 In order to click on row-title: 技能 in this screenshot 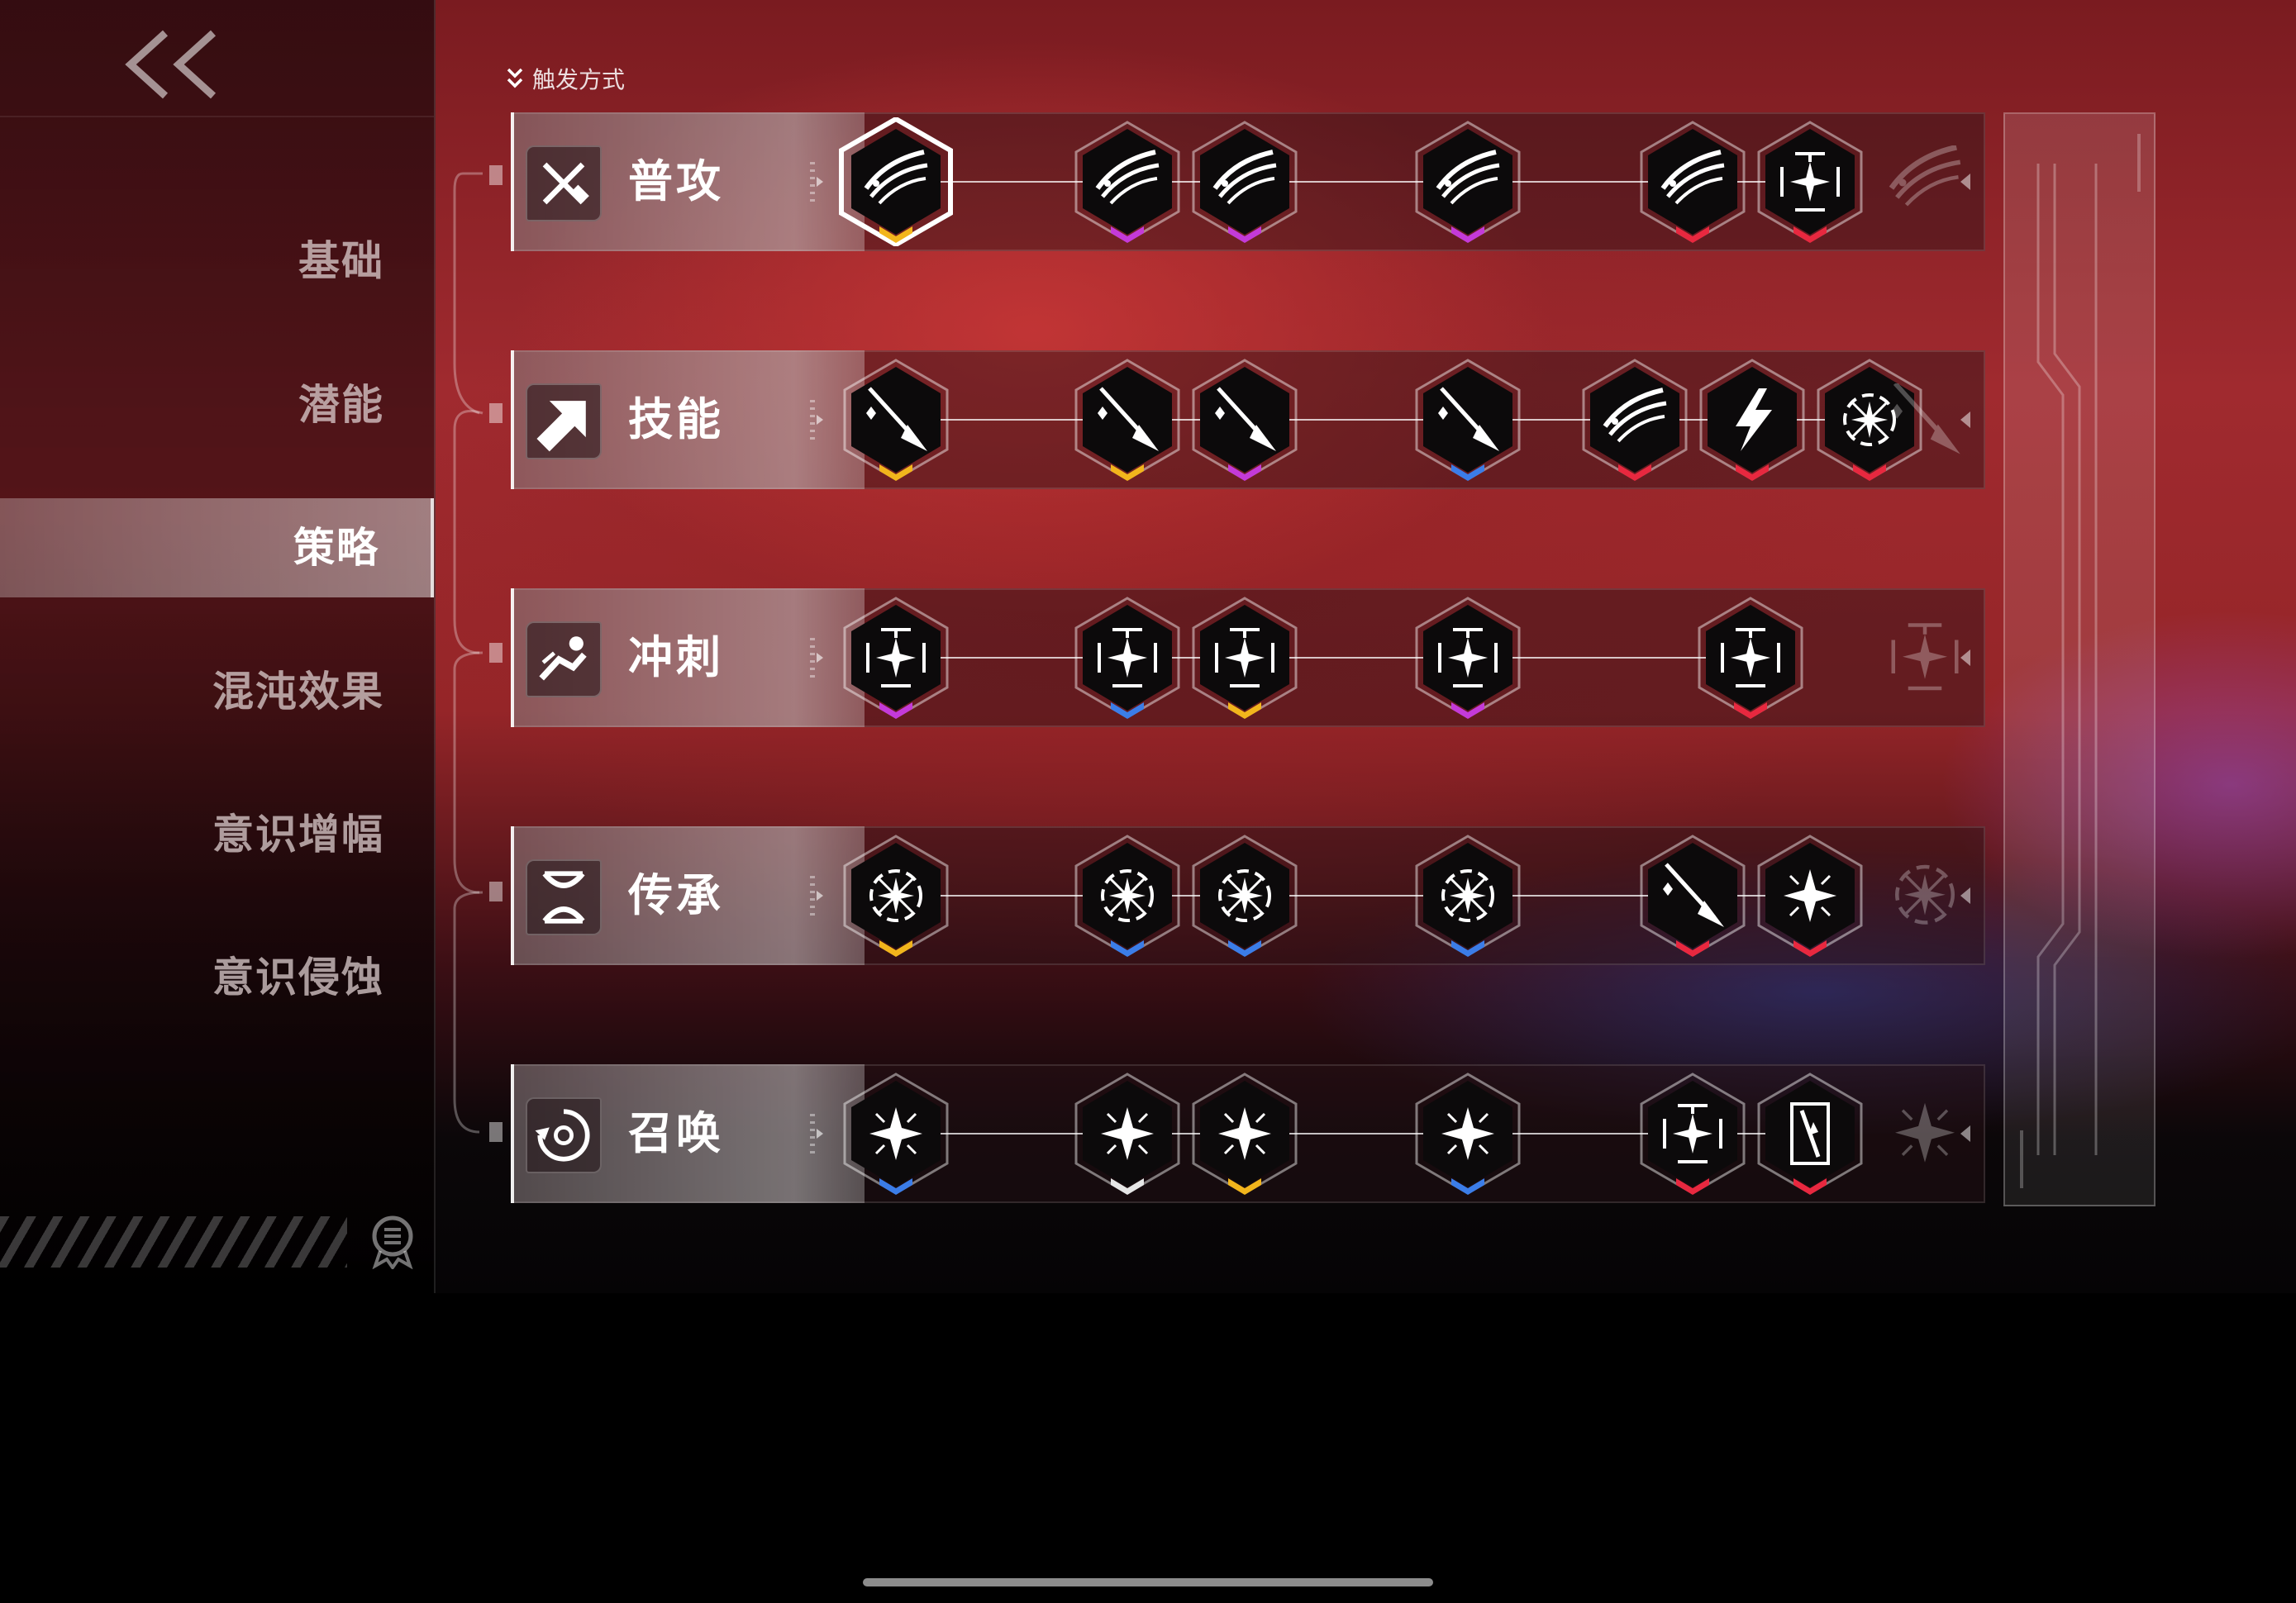, I will do `click(676, 419)`.